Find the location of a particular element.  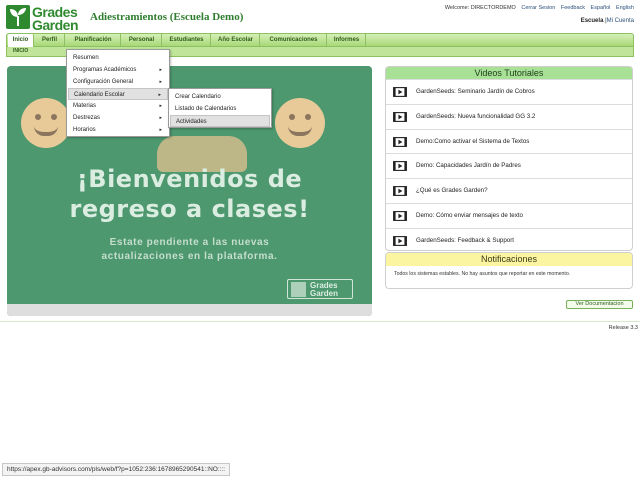

video-item: GardenSeeds: Seminario Jardín de Cobros is located at coordinates (509, 91).